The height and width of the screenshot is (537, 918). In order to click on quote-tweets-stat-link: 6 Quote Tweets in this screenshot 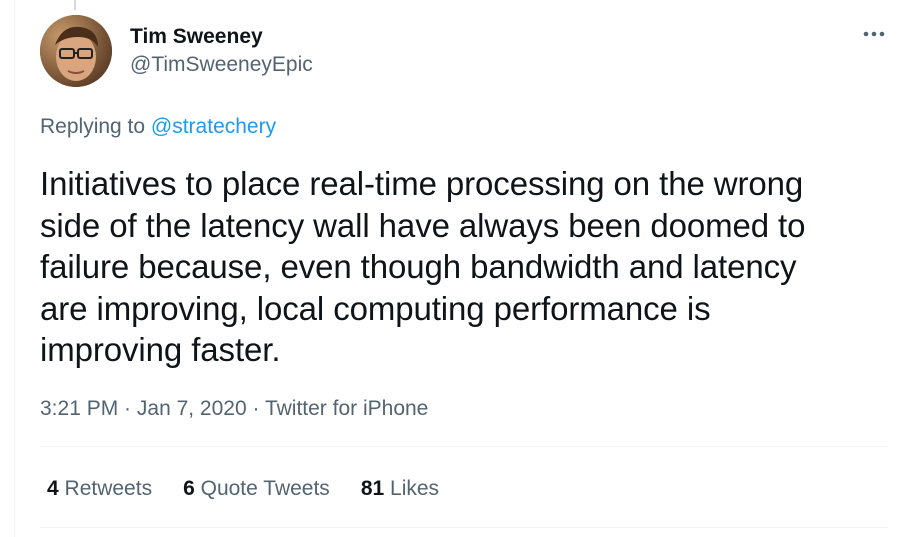, I will do `click(256, 489)`.